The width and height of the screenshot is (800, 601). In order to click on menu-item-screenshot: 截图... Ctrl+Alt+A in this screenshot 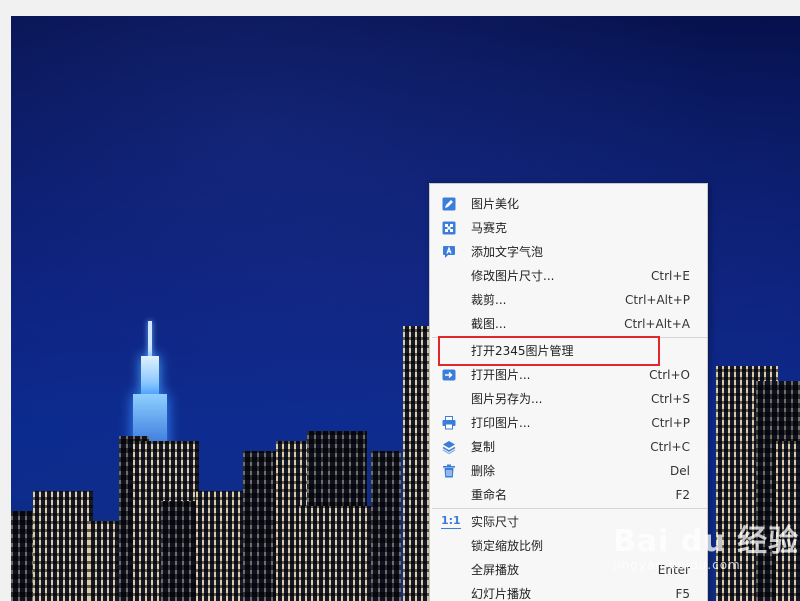, I will do `click(568, 324)`.